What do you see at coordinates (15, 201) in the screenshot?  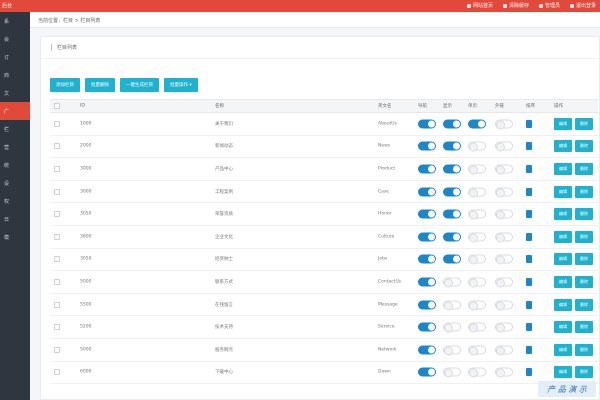 I see `sidebar-item-10: 权` at bounding box center [15, 201].